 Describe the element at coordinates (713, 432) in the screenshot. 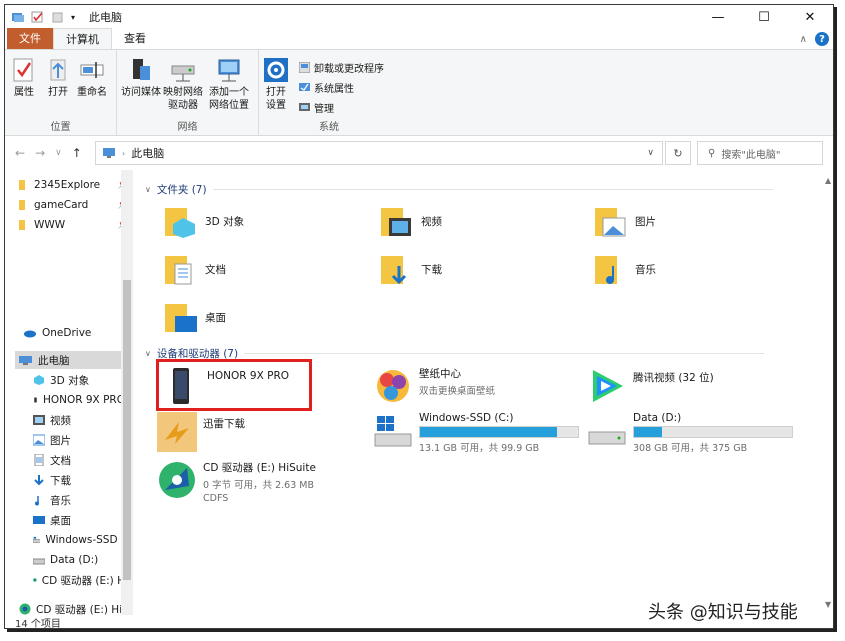

I see `storage-usage-bar` at that location.